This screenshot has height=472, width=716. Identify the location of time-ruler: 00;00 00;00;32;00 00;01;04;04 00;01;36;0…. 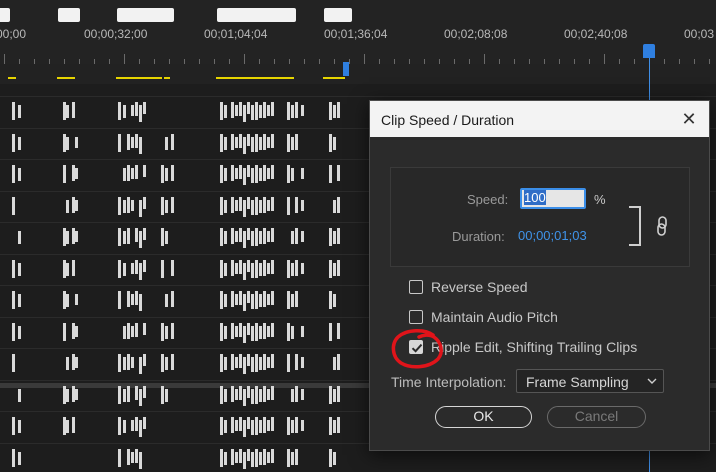
(358, 32).